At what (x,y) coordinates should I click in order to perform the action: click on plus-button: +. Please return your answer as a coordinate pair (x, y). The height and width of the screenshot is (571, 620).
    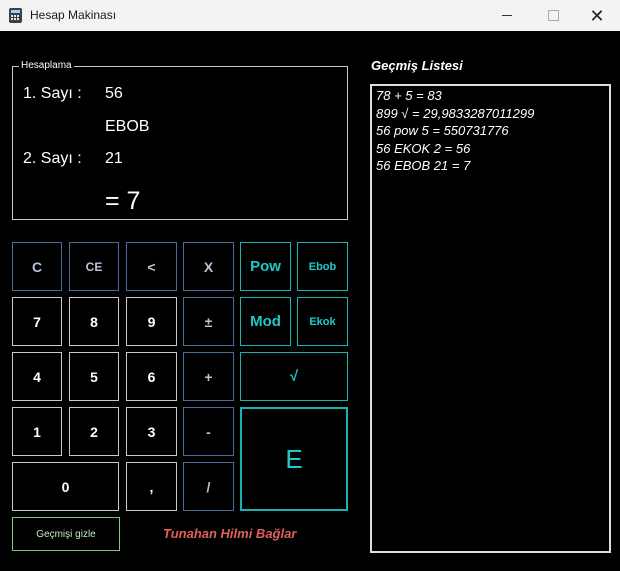
    Looking at the image, I should click on (208, 376).